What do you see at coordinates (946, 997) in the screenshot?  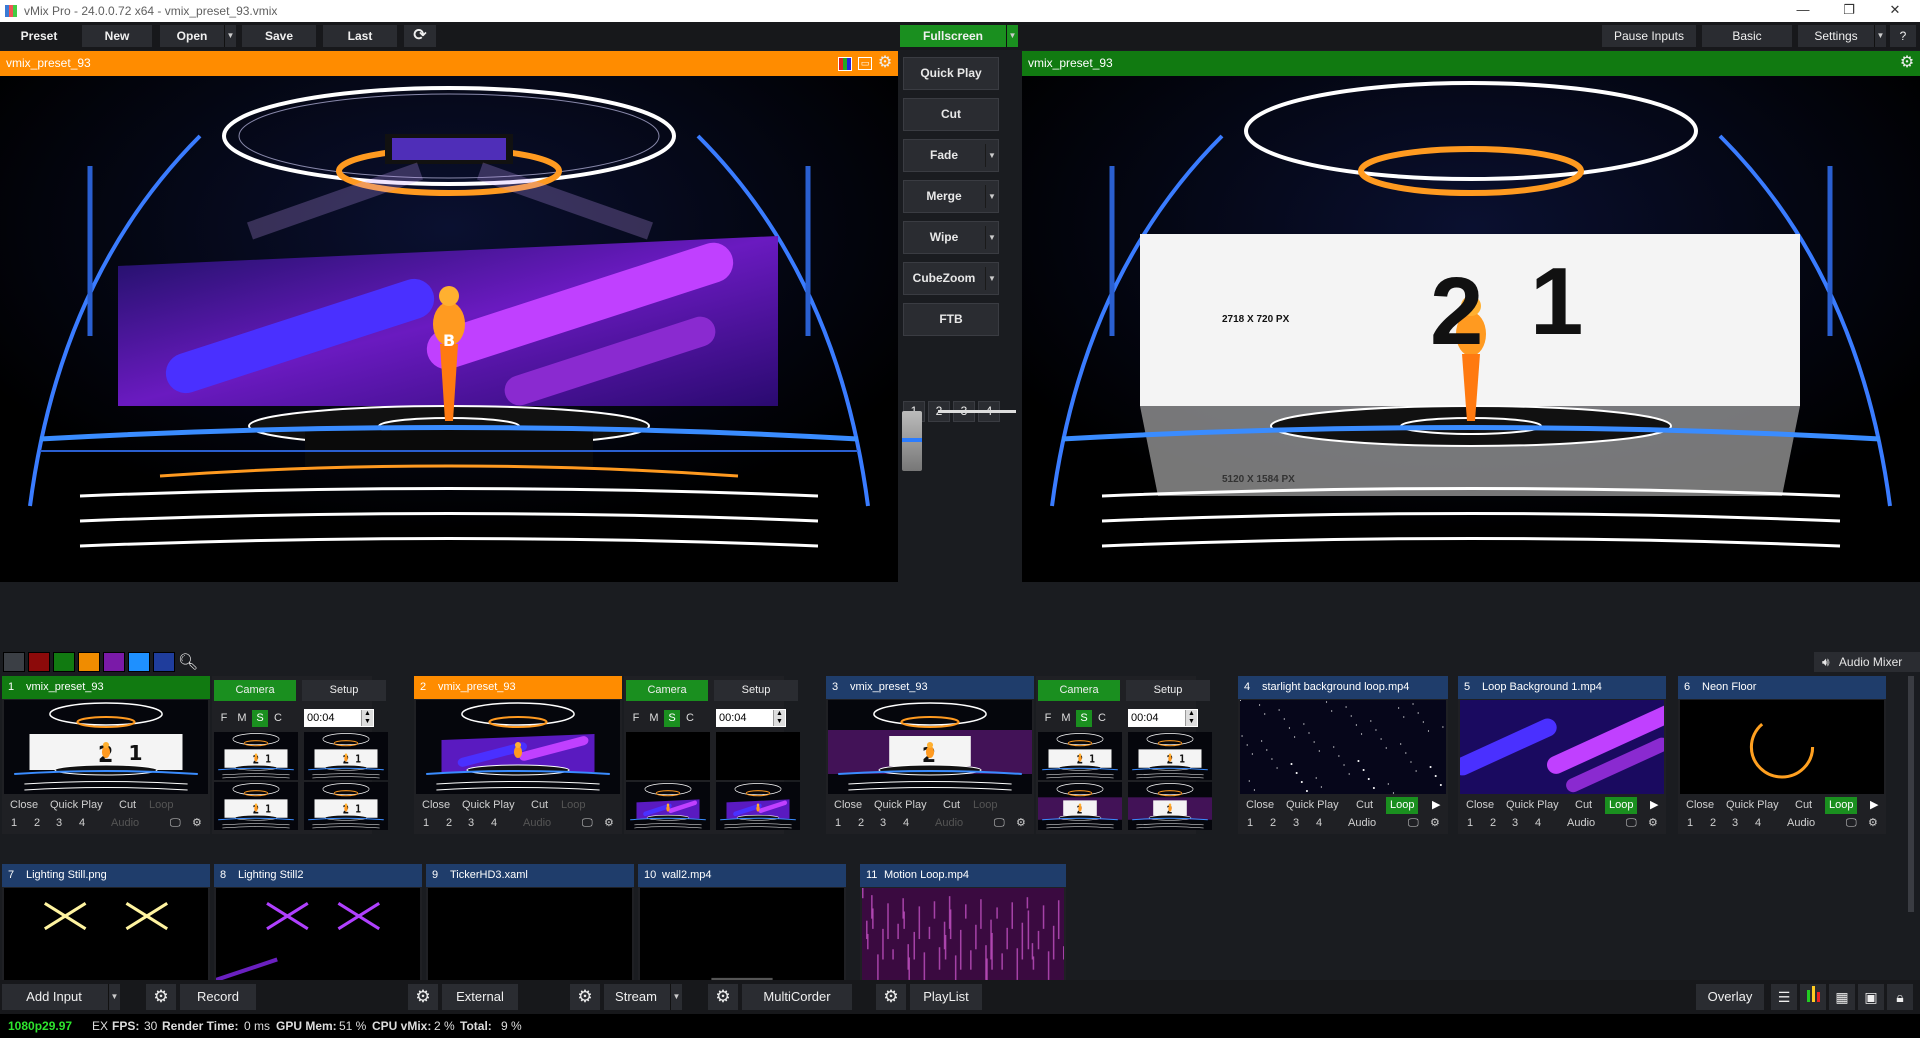 I see `playlist-button: PlayList` at bounding box center [946, 997].